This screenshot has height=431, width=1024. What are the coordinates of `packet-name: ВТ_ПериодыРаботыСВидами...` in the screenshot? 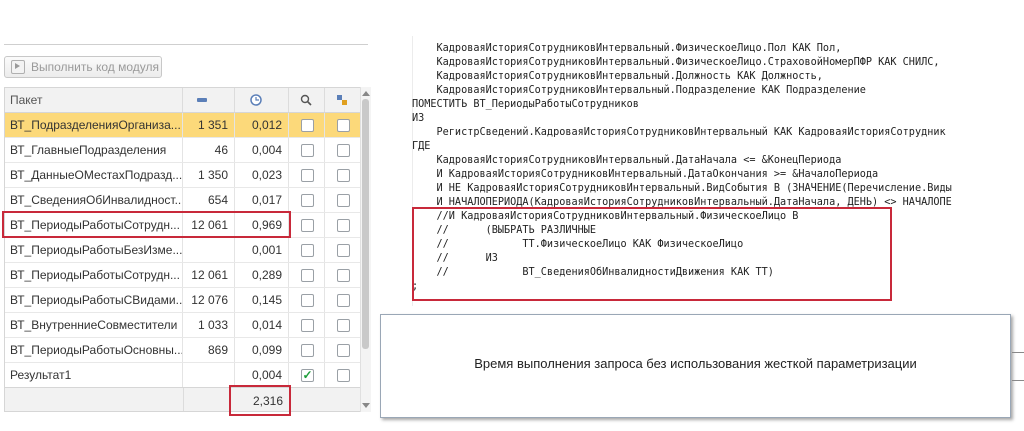 It's located at (94, 300).